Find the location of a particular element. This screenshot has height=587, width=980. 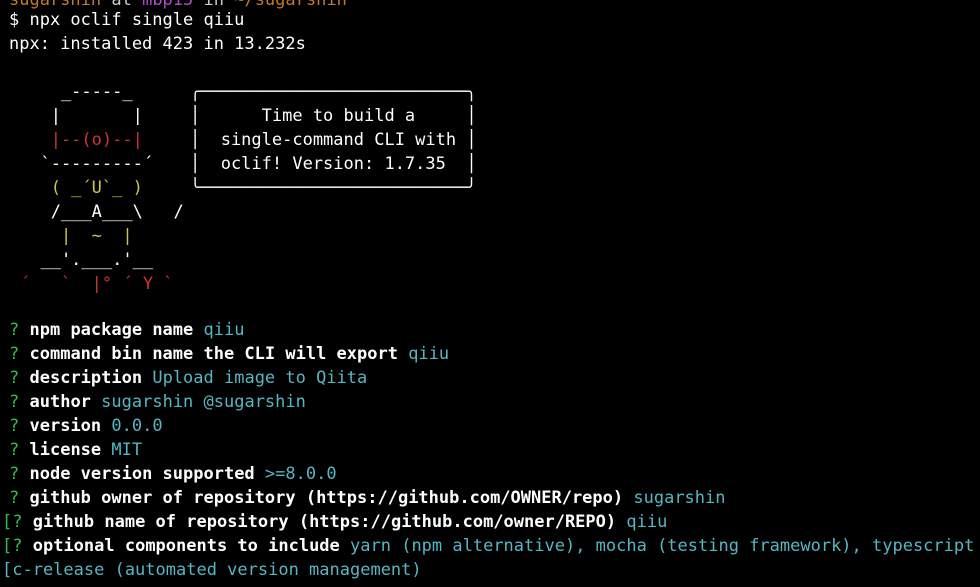

prompt-answer: >=8.0.0 is located at coordinates (300, 474).